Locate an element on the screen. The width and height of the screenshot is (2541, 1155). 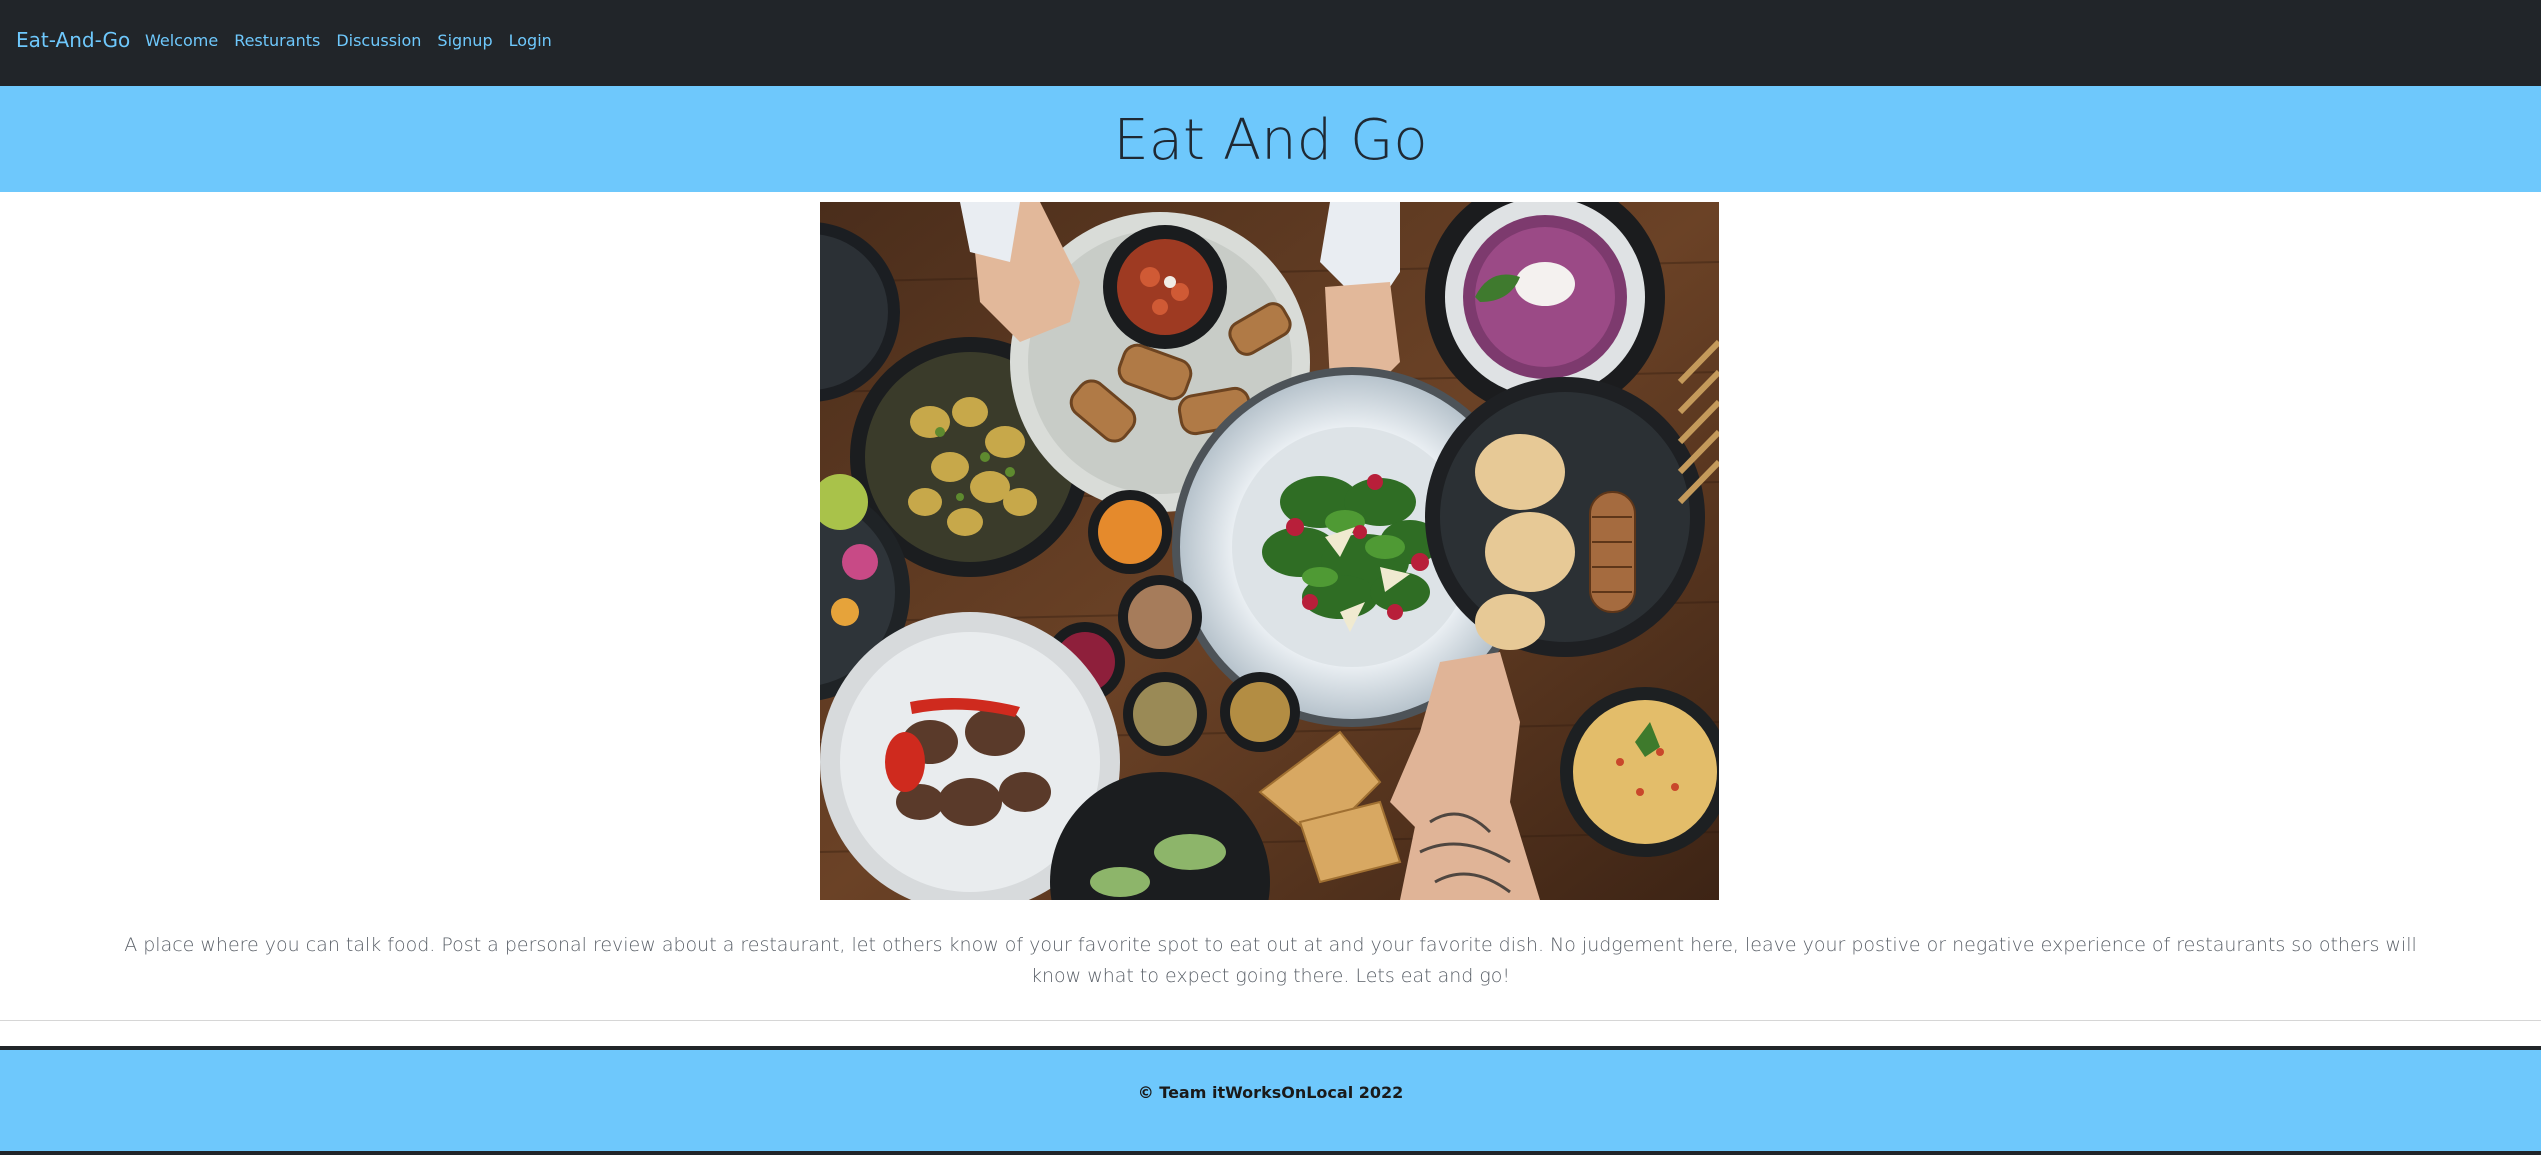
footer-copyright: © Team itWorksOnLocal 2022 is located at coordinates (1270, 1092).